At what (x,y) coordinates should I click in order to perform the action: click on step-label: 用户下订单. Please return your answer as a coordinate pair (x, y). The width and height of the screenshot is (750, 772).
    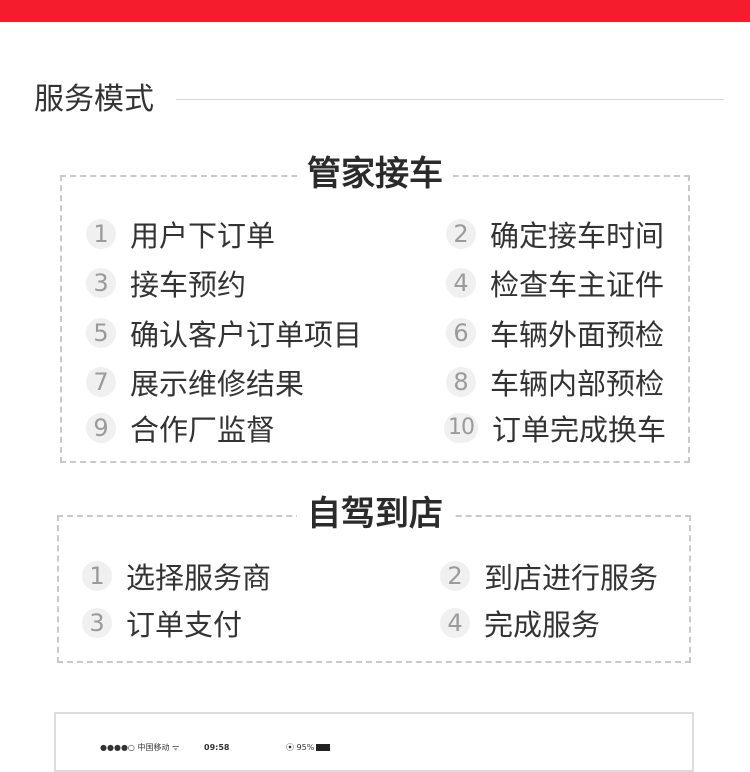
    Looking at the image, I should click on (203, 236).